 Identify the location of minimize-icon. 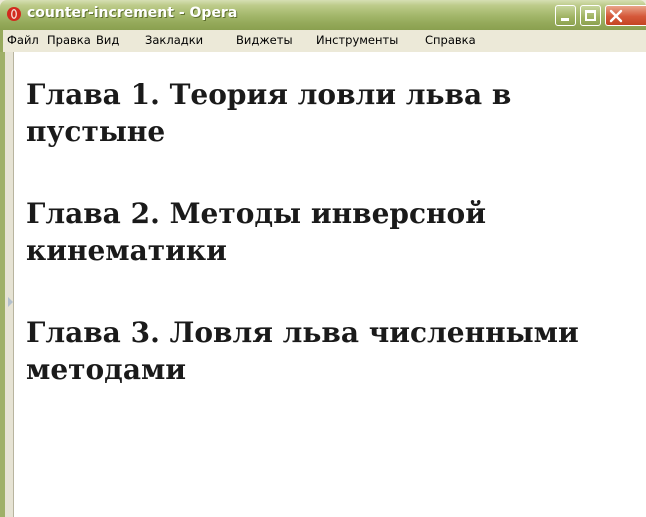
(565, 19).